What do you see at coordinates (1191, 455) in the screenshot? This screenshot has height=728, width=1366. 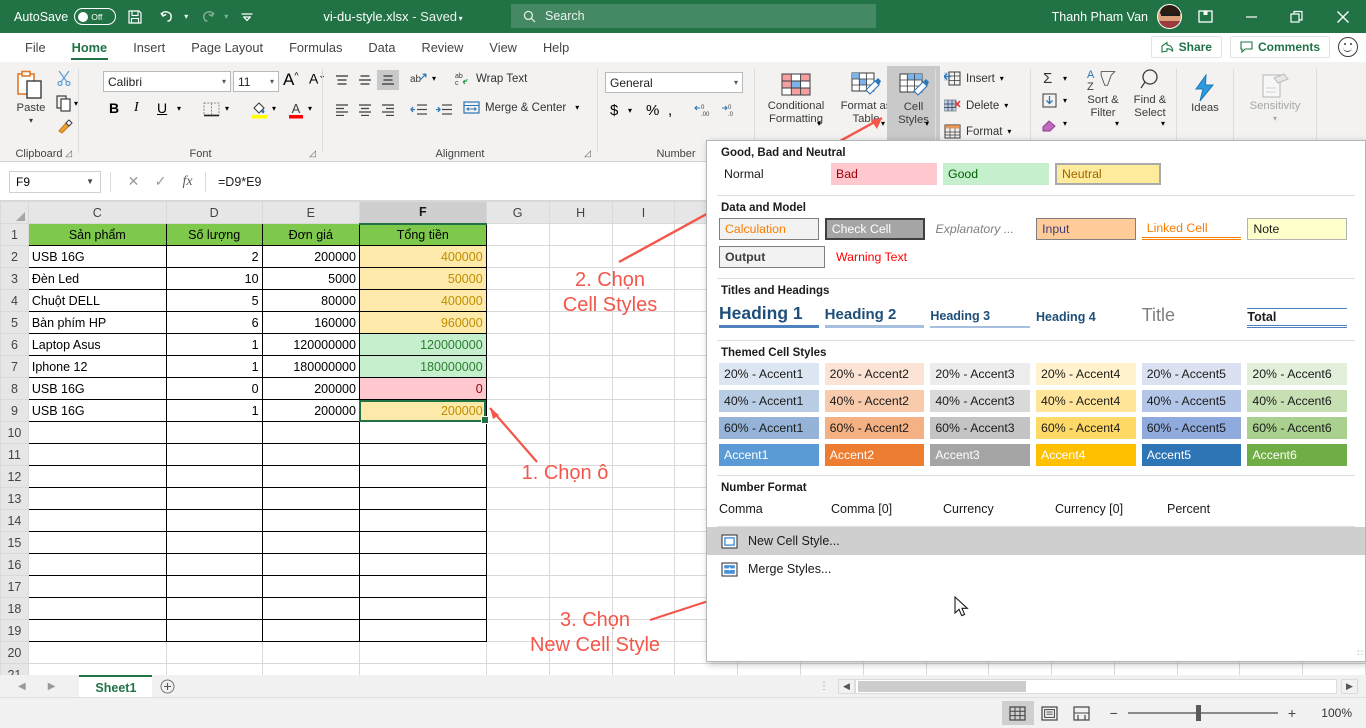 I see `style-tile-accent5: Accent5` at bounding box center [1191, 455].